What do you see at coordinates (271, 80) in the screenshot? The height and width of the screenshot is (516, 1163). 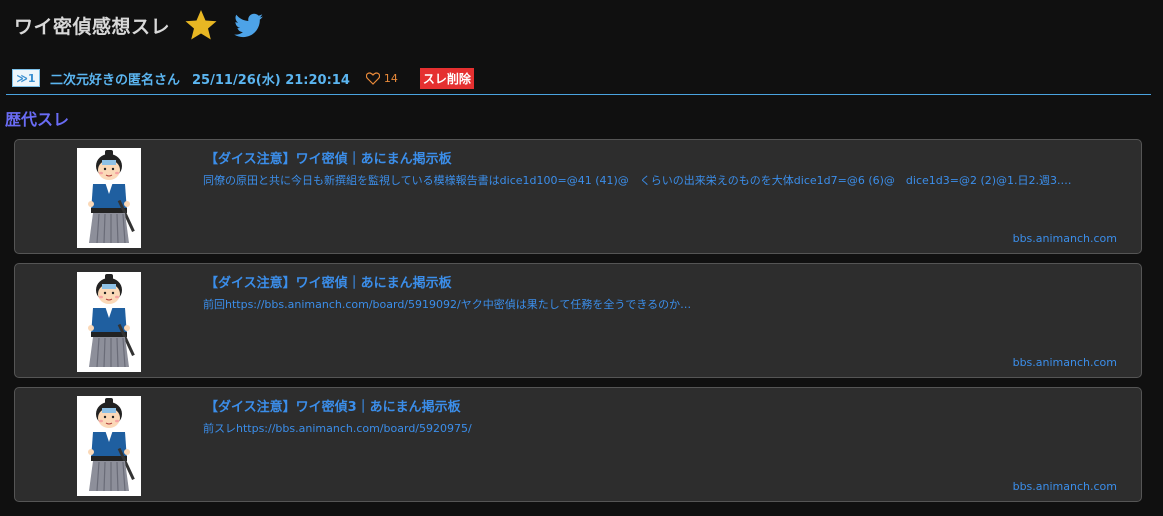 I see `post-date: 25/11/26(水) 21:20:14` at bounding box center [271, 80].